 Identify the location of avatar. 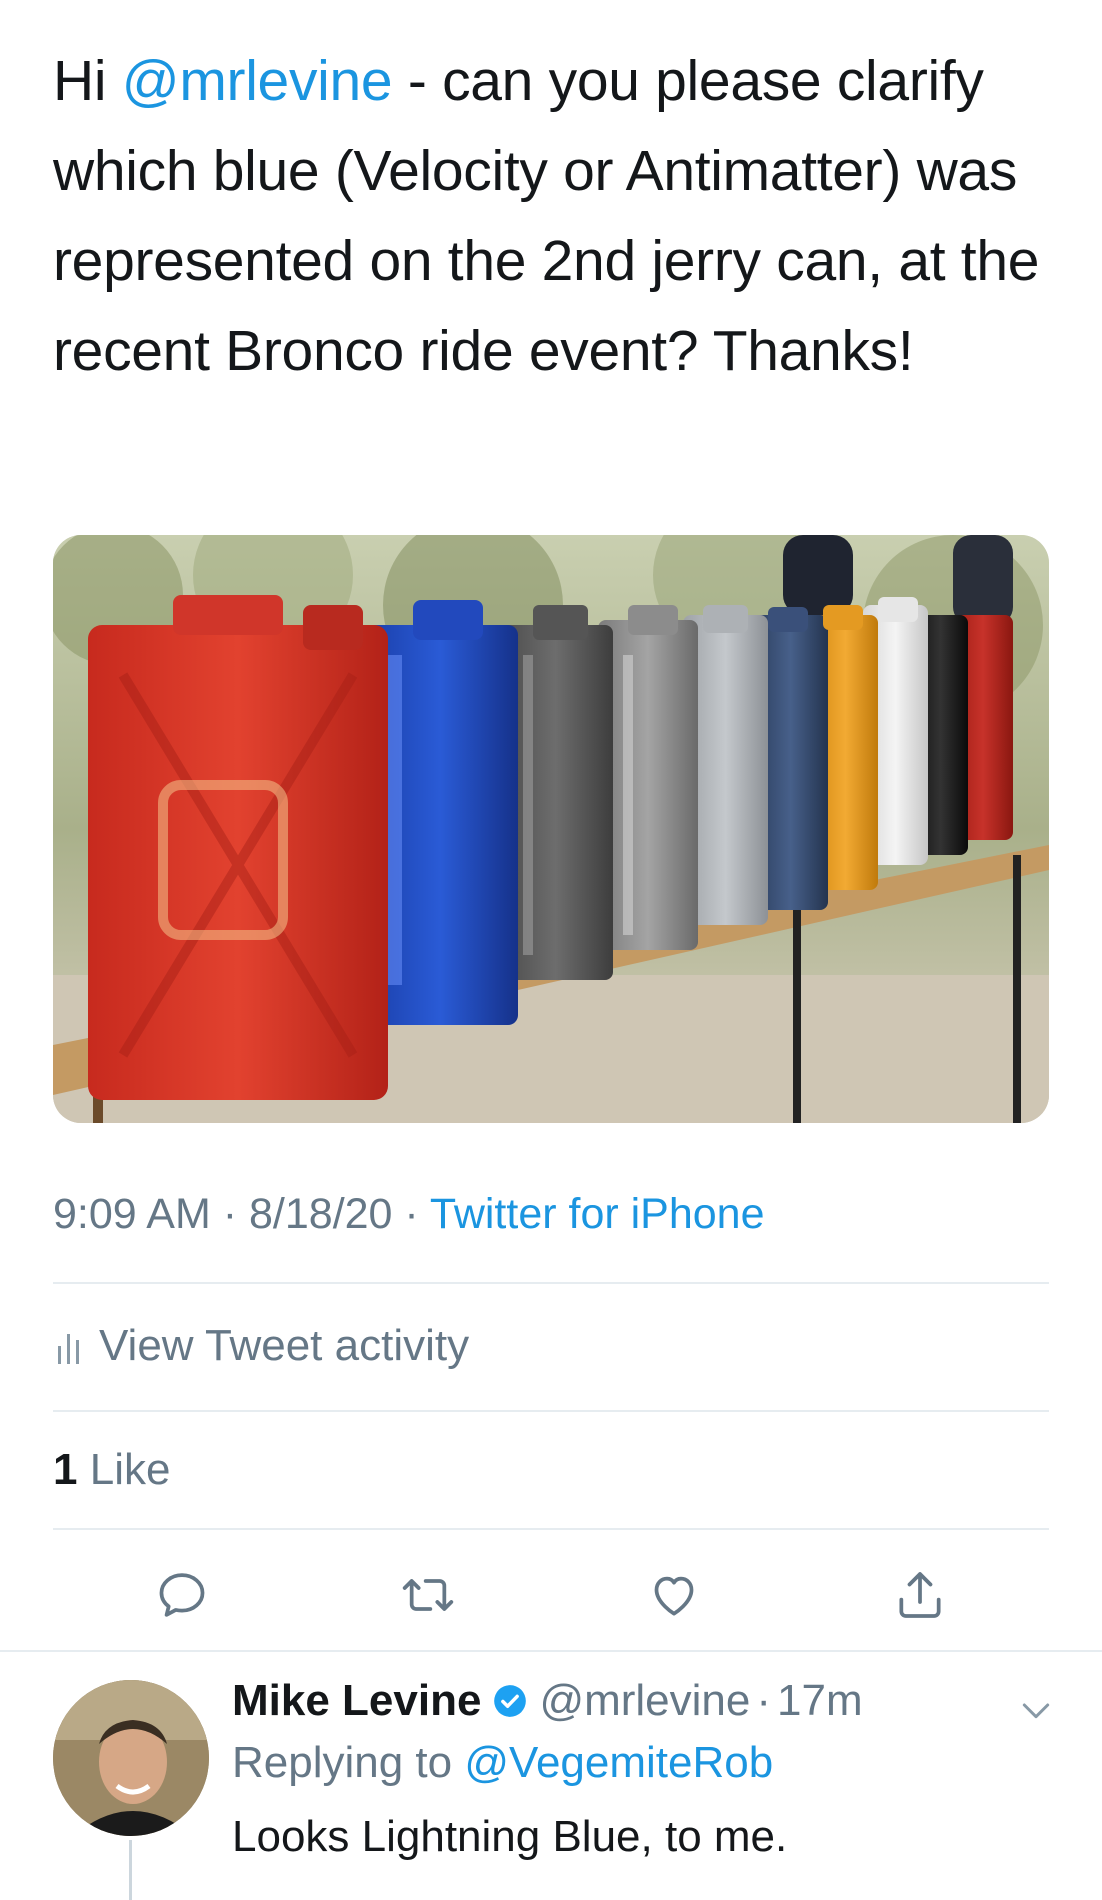
(131, 1758).